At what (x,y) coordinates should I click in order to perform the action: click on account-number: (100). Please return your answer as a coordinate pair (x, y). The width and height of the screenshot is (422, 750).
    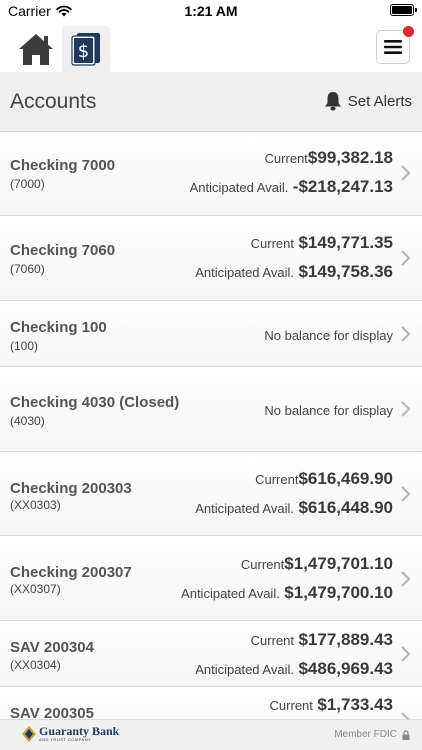
    Looking at the image, I should click on (24, 346).